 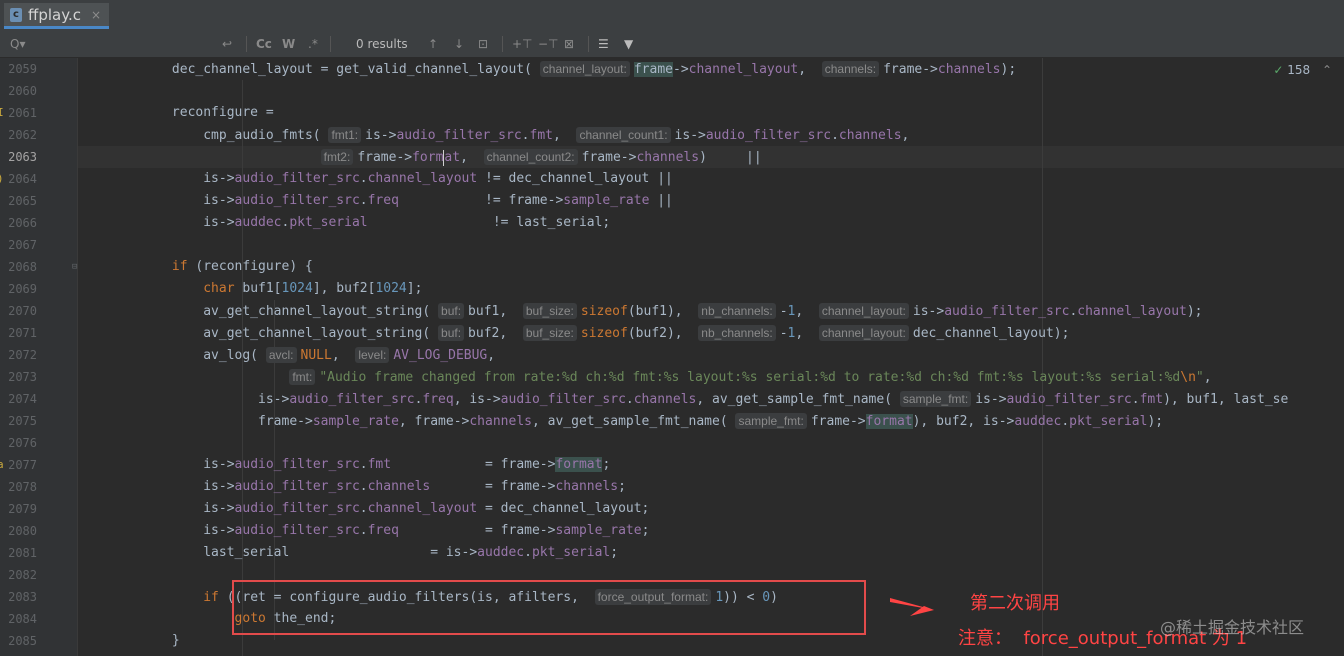 What do you see at coordinates (38, 333) in the screenshot?
I see `gutter-line: 2071` at bounding box center [38, 333].